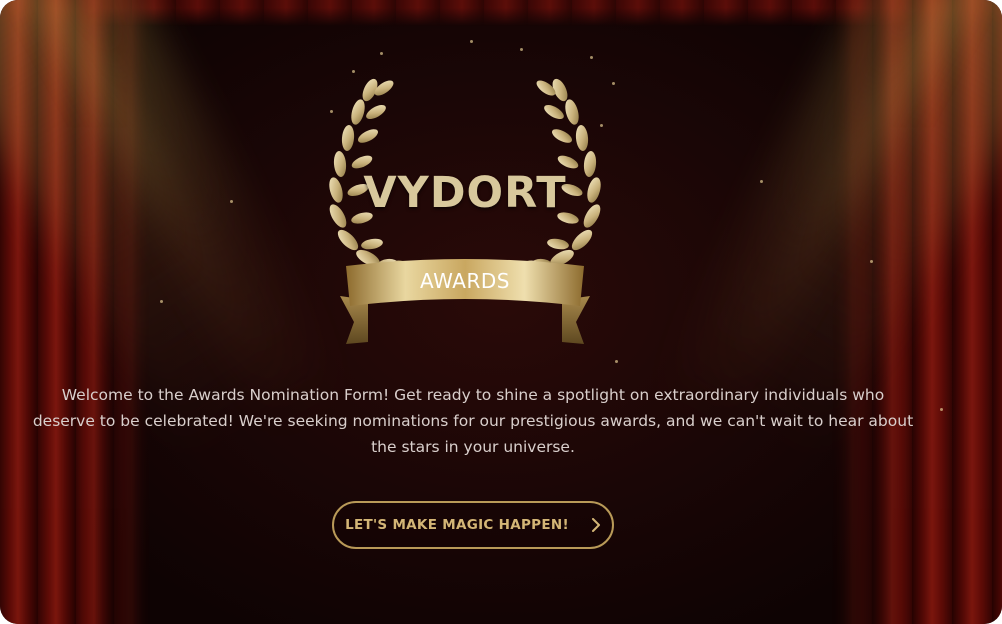  I want to click on start-button: LET'S MAKE MAGIC HAPPEN!, so click(473, 525).